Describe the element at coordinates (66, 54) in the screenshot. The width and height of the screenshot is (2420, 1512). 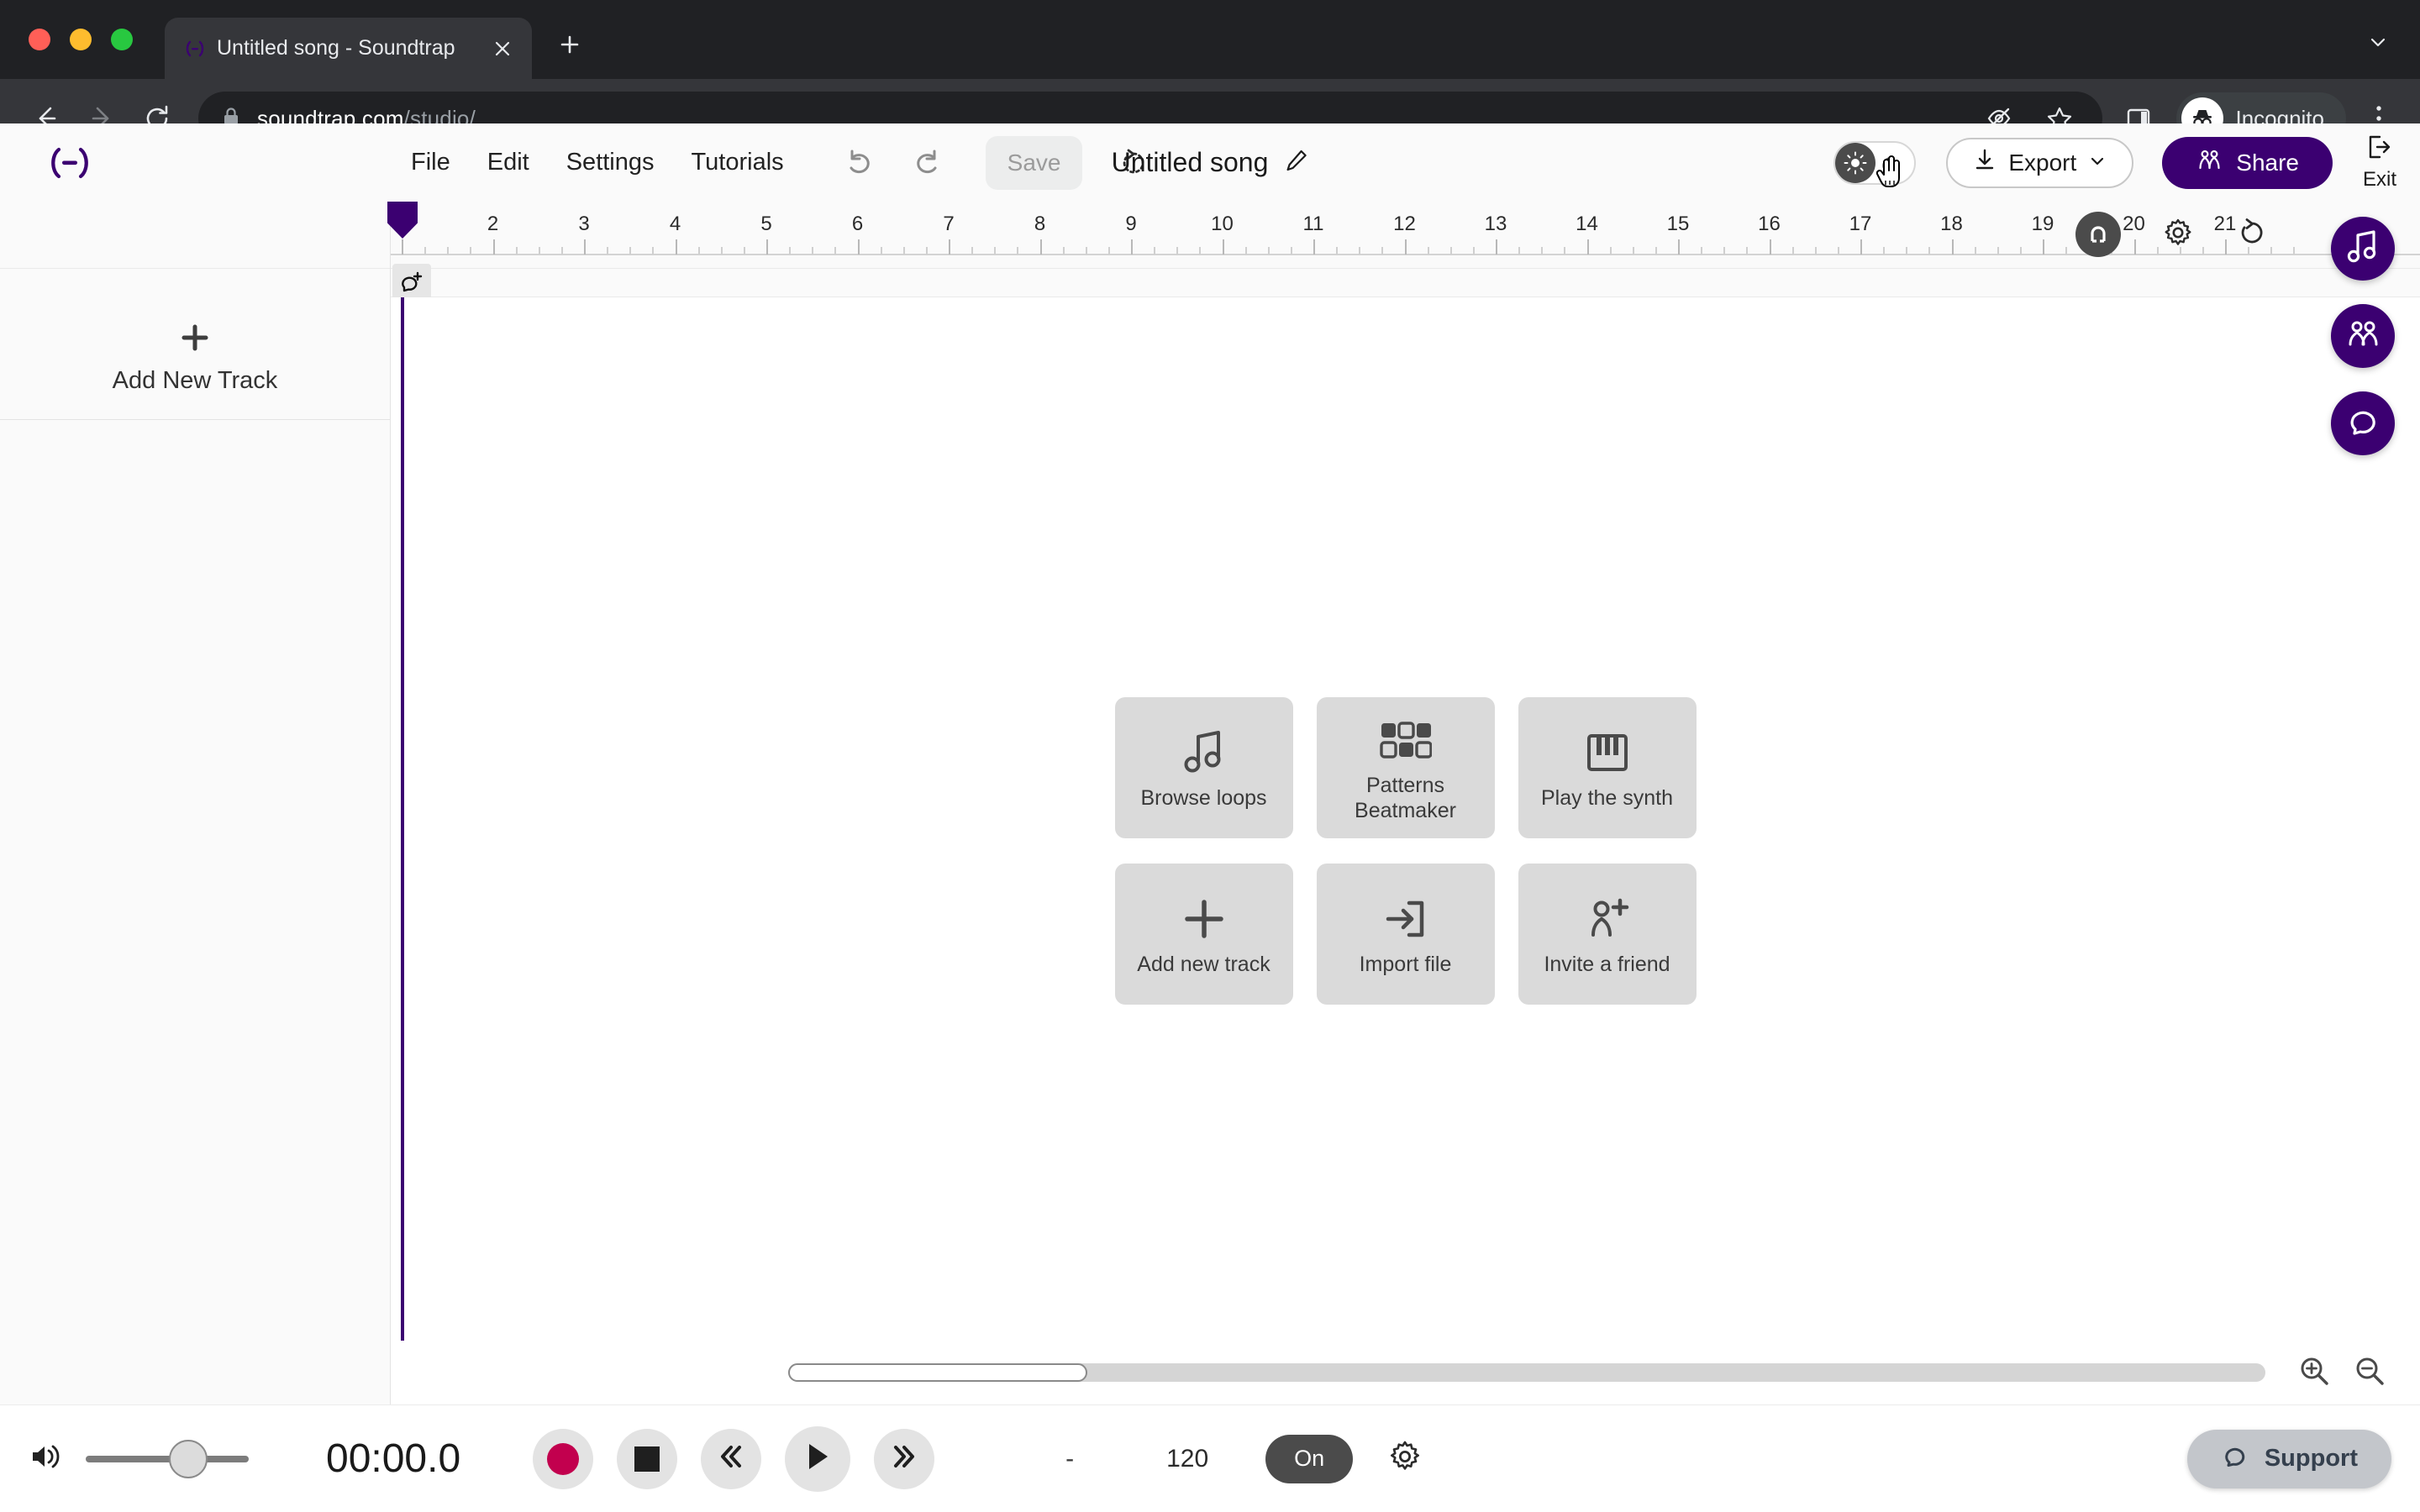
I see `window-controls` at that location.